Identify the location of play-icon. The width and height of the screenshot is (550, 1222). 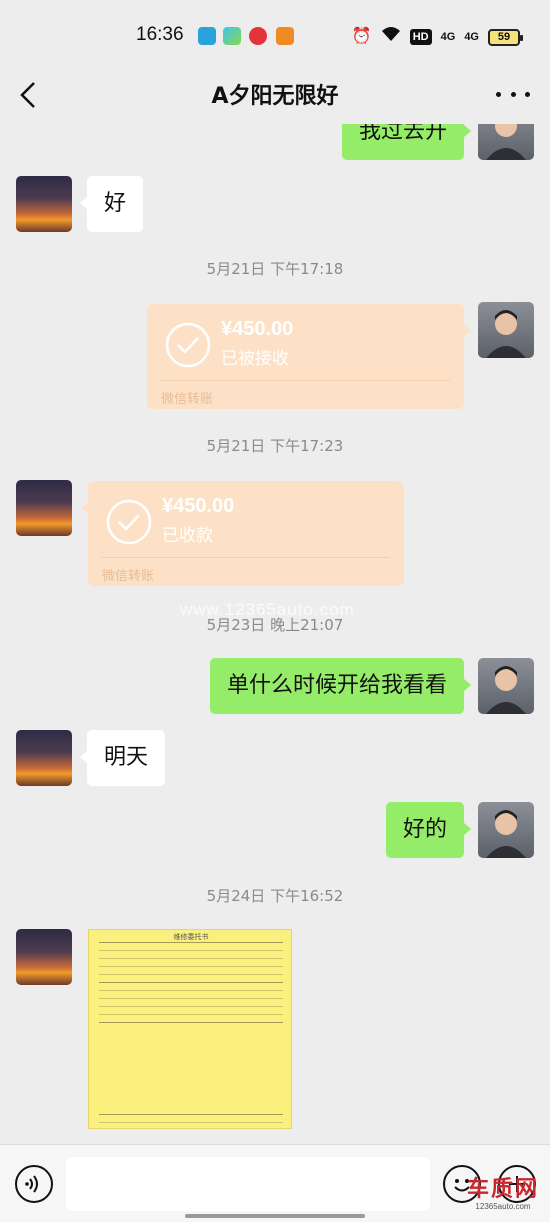
(232, 36).